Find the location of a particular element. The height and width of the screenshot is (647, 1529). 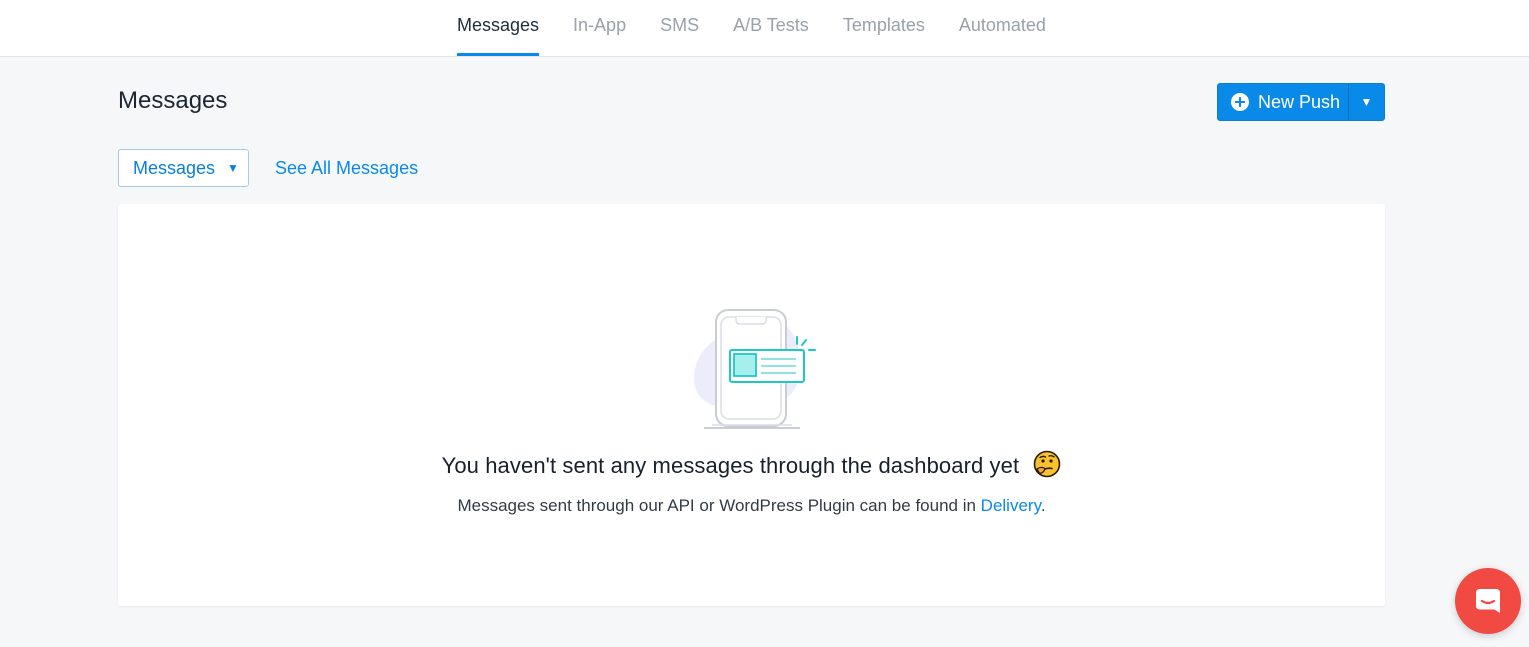

new-push-split-button: New Push ▼ is located at coordinates (1301, 102).